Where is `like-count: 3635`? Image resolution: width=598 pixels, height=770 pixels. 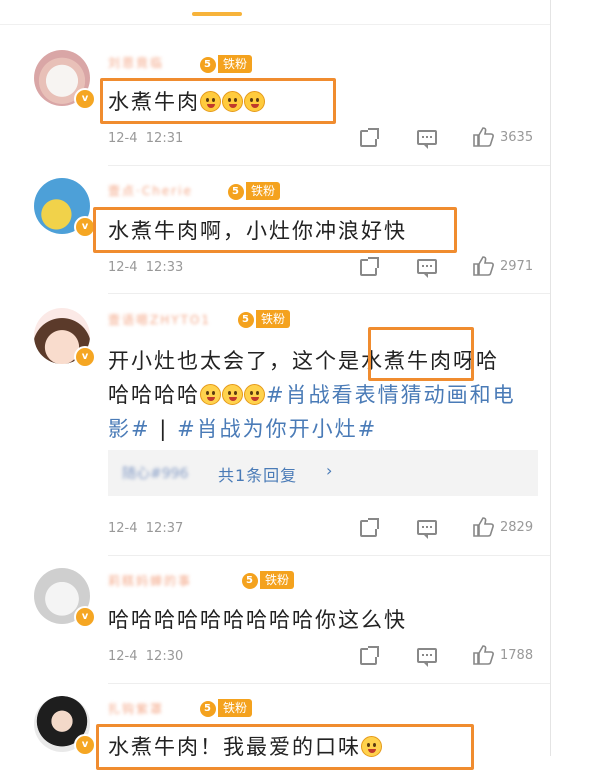 like-count: 3635 is located at coordinates (517, 137).